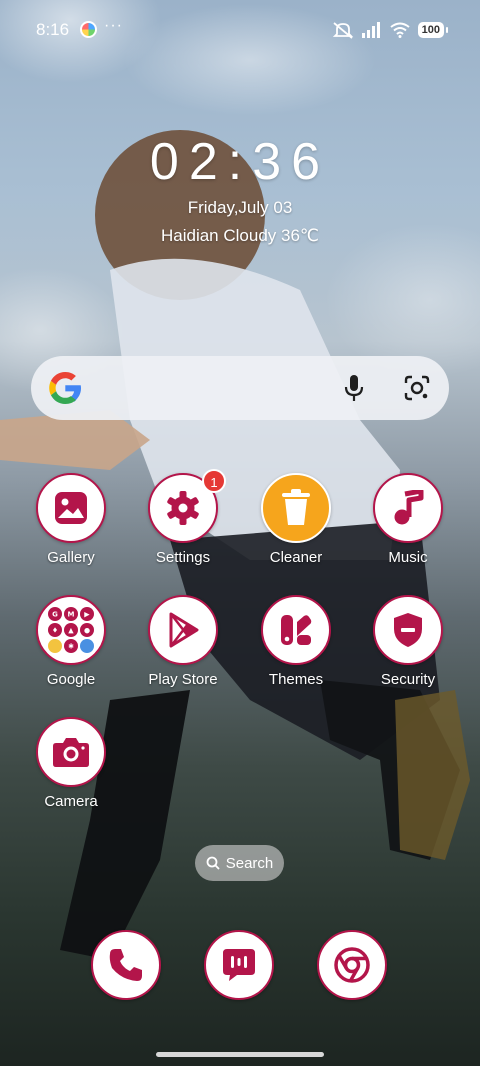  What do you see at coordinates (183, 557) in the screenshot?
I see `app-label: Settings` at bounding box center [183, 557].